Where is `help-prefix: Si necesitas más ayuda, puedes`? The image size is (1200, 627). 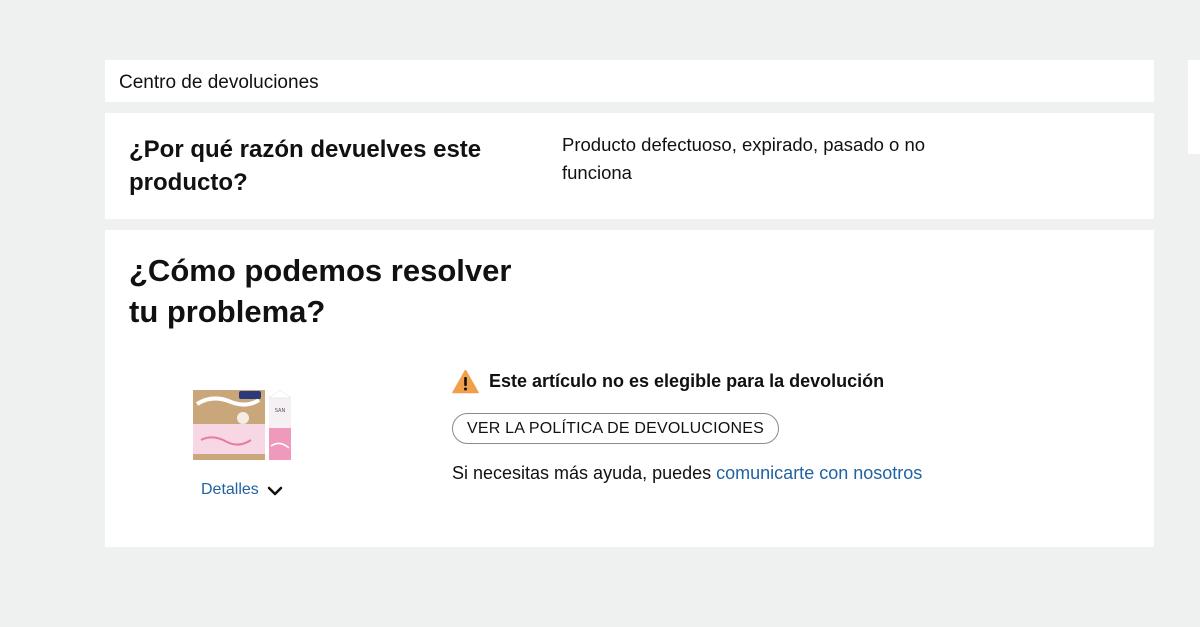 help-prefix: Si necesitas más ayuda, puedes is located at coordinates (584, 473).